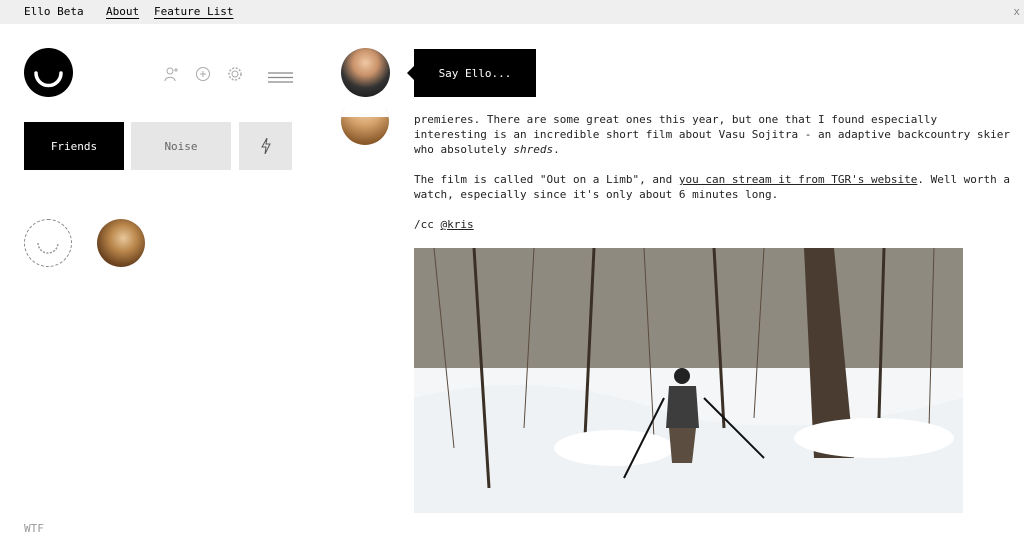 This screenshot has height=536, width=1024. What do you see at coordinates (427, 224) in the screenshot?
I see `cc-label: /cc` at bounding box center [427, 224].